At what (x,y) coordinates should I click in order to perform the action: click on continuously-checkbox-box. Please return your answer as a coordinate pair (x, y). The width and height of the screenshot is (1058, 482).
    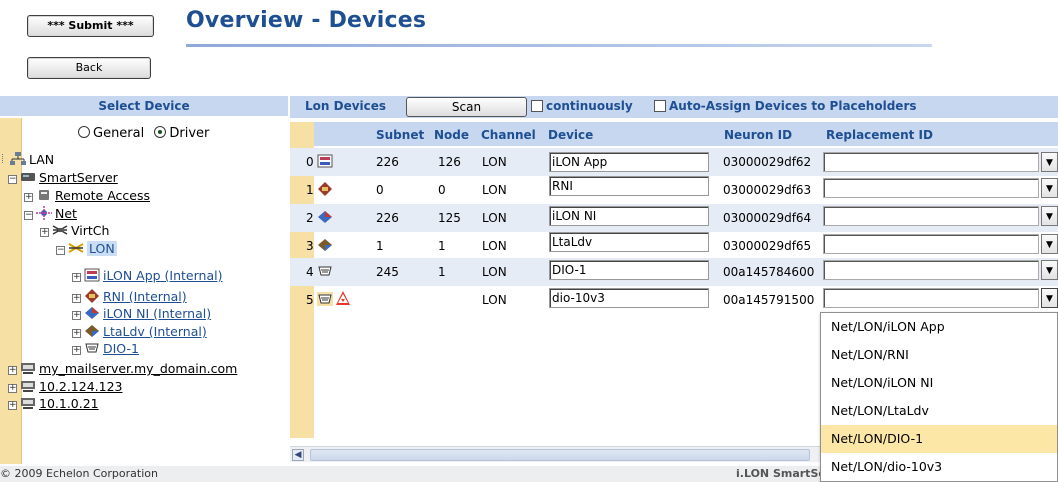
    Looking at the image, I should click on (537, 106).